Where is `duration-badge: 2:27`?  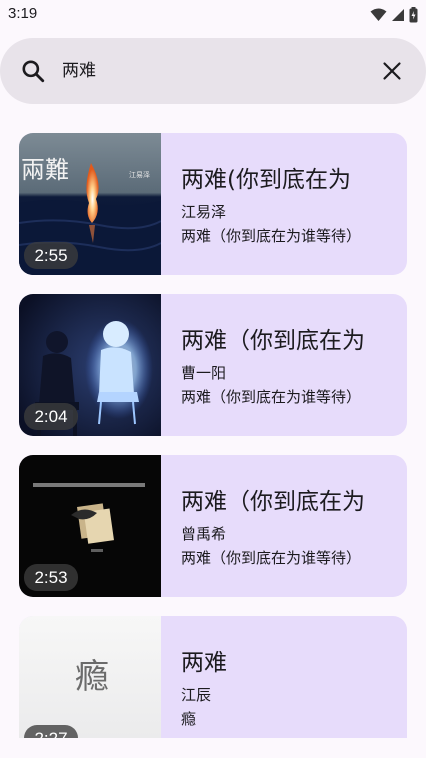
duration-badge: 2:27 is located at coordinates (51, 731).